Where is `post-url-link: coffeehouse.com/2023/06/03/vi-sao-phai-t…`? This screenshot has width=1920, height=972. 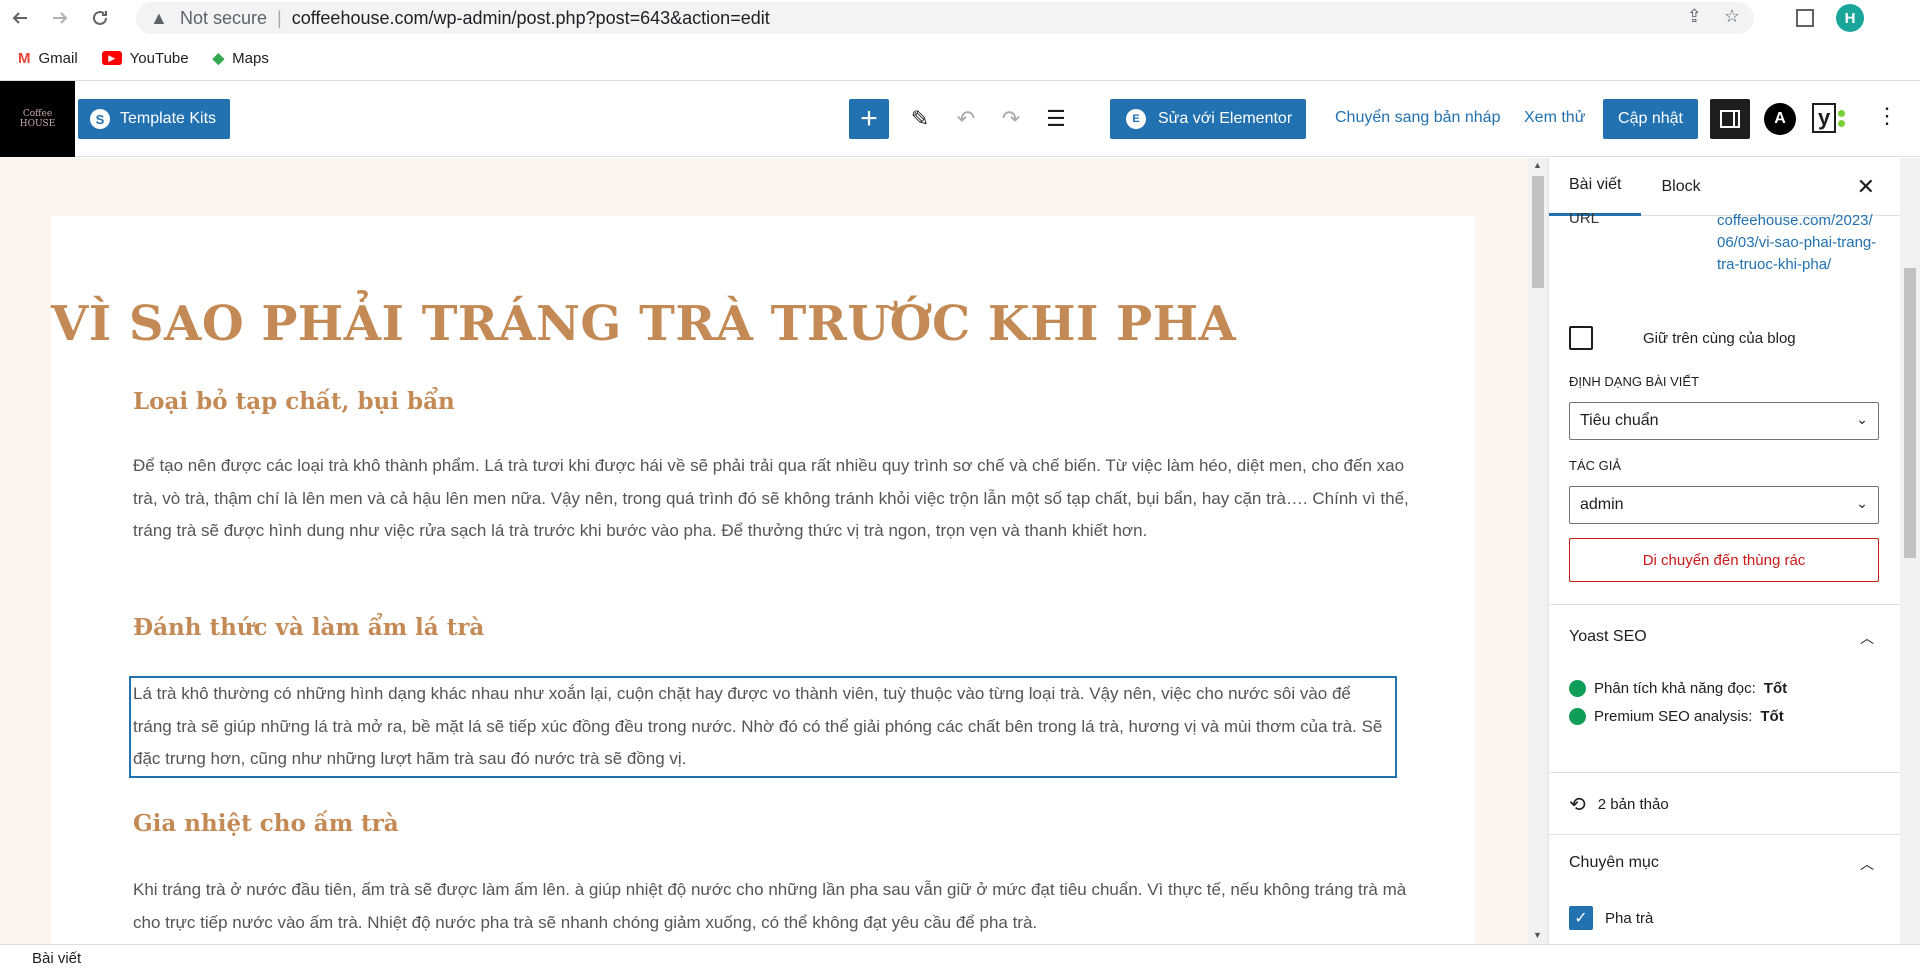 post-url-link: coffeehouse.com/2023/06/03/vi-sao-phai-t… is located at coordinates (1797, 243).